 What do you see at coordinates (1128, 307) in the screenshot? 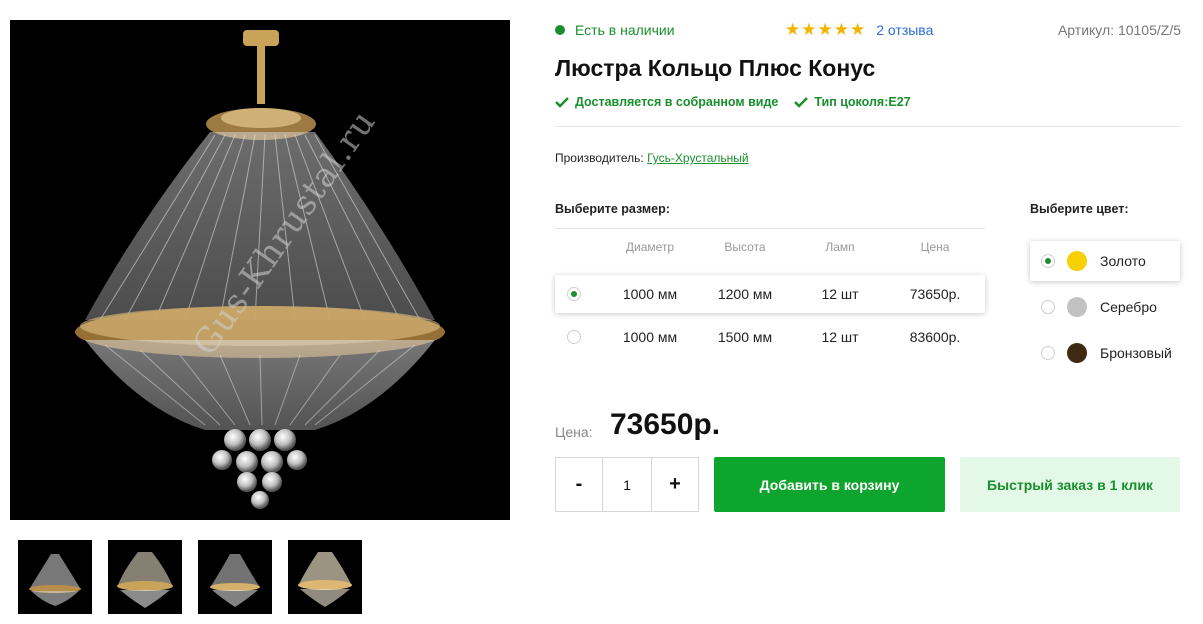
I see `color-name: Серебро` at bounding box center [1128, 307].